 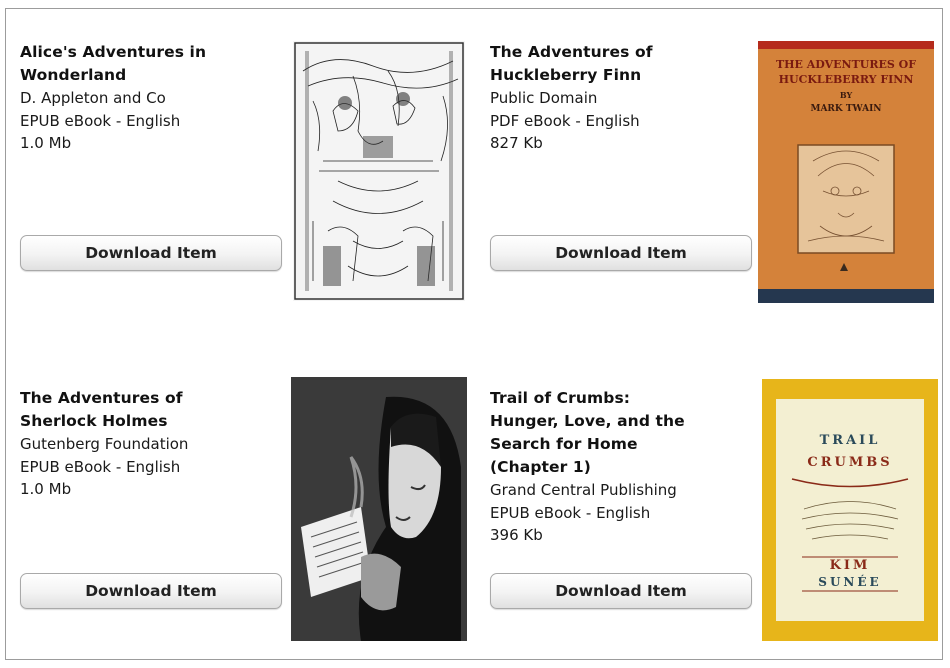 What do you see at coordinates (850, 510) in the screenshot?
I see `book-cover-typography-icon: TRAIL CRUMBS KIM SUNÉE` at bounding box center [850, 510].